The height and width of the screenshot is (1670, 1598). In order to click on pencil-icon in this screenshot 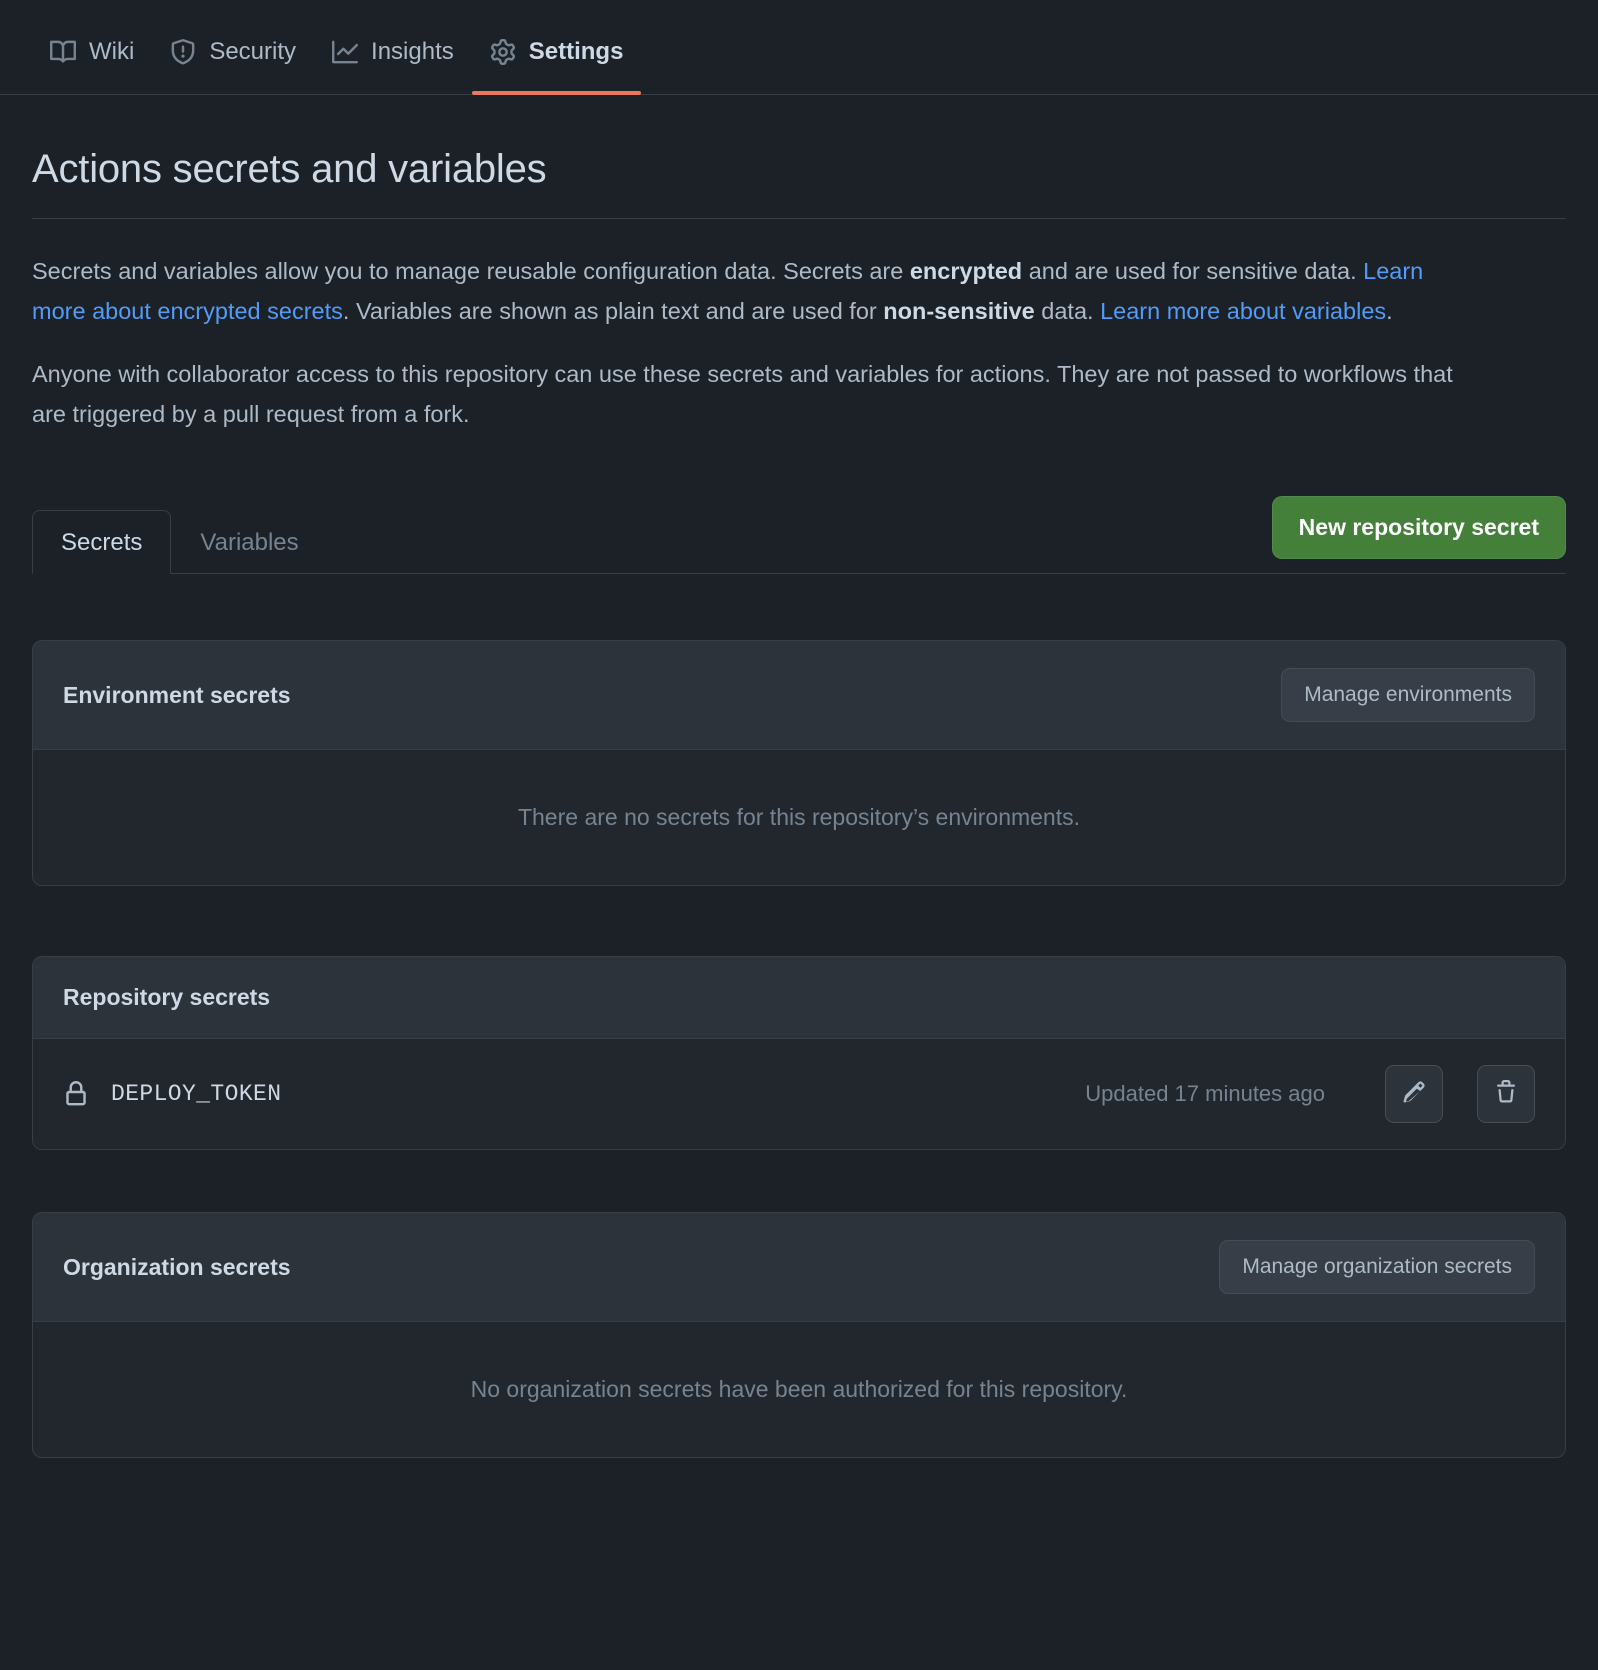, I will do `click(1414, 1094)`.